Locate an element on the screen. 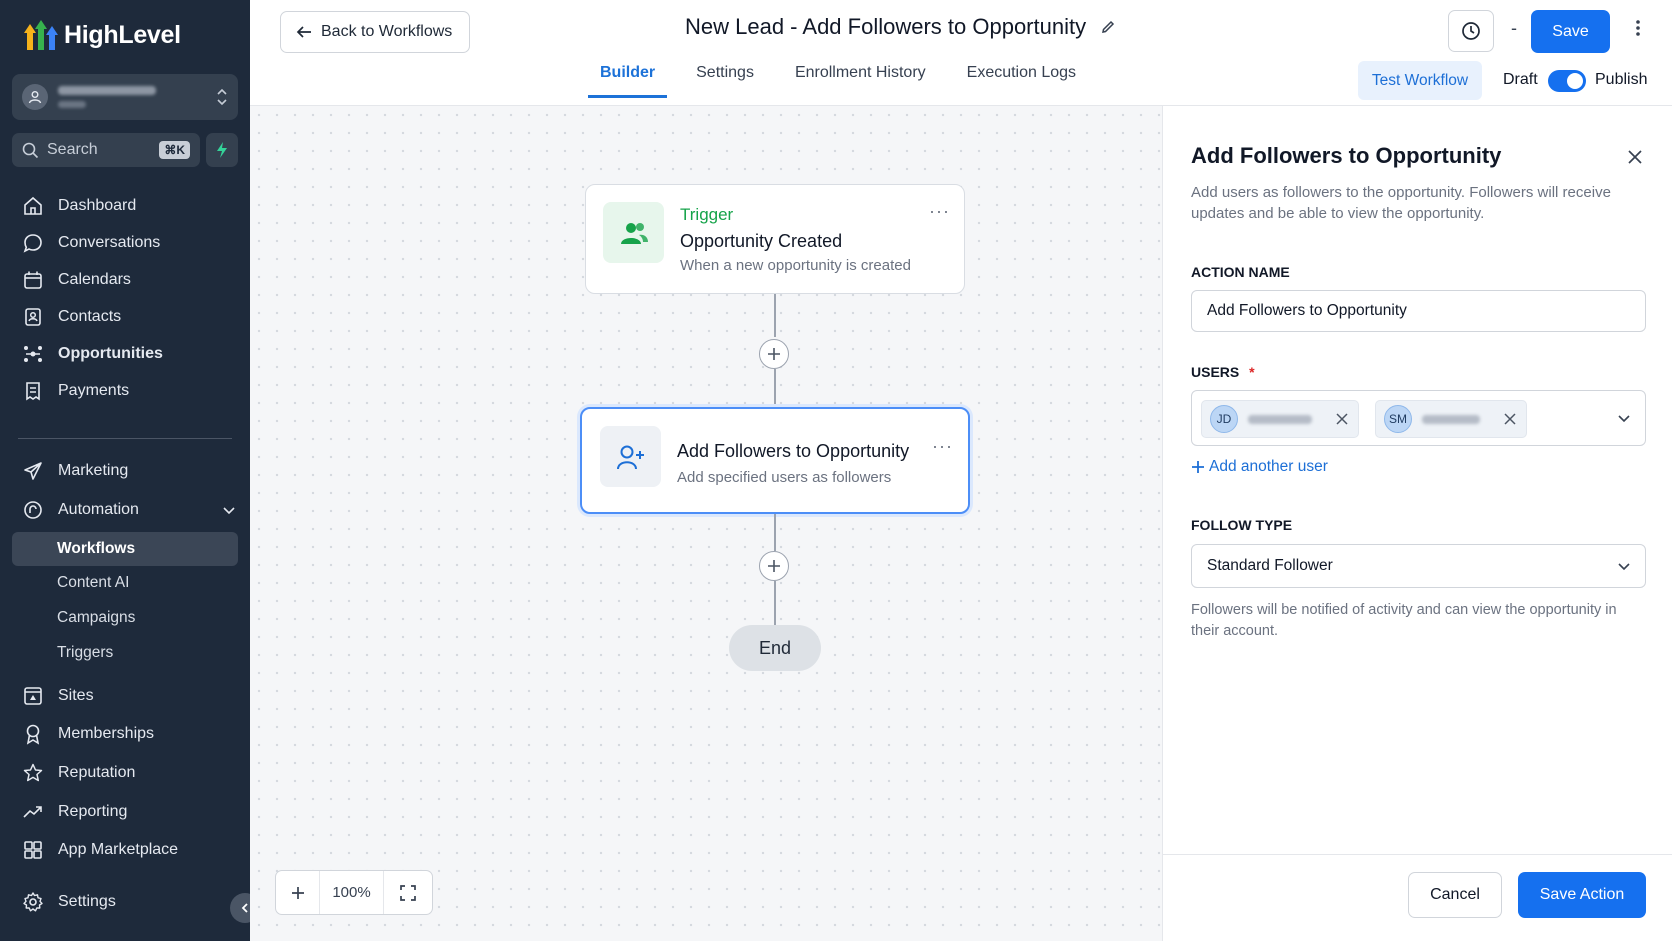 This screenshot has width=1672, height=941. search-input: Search ⌘K is located at coordinates (106, 150).